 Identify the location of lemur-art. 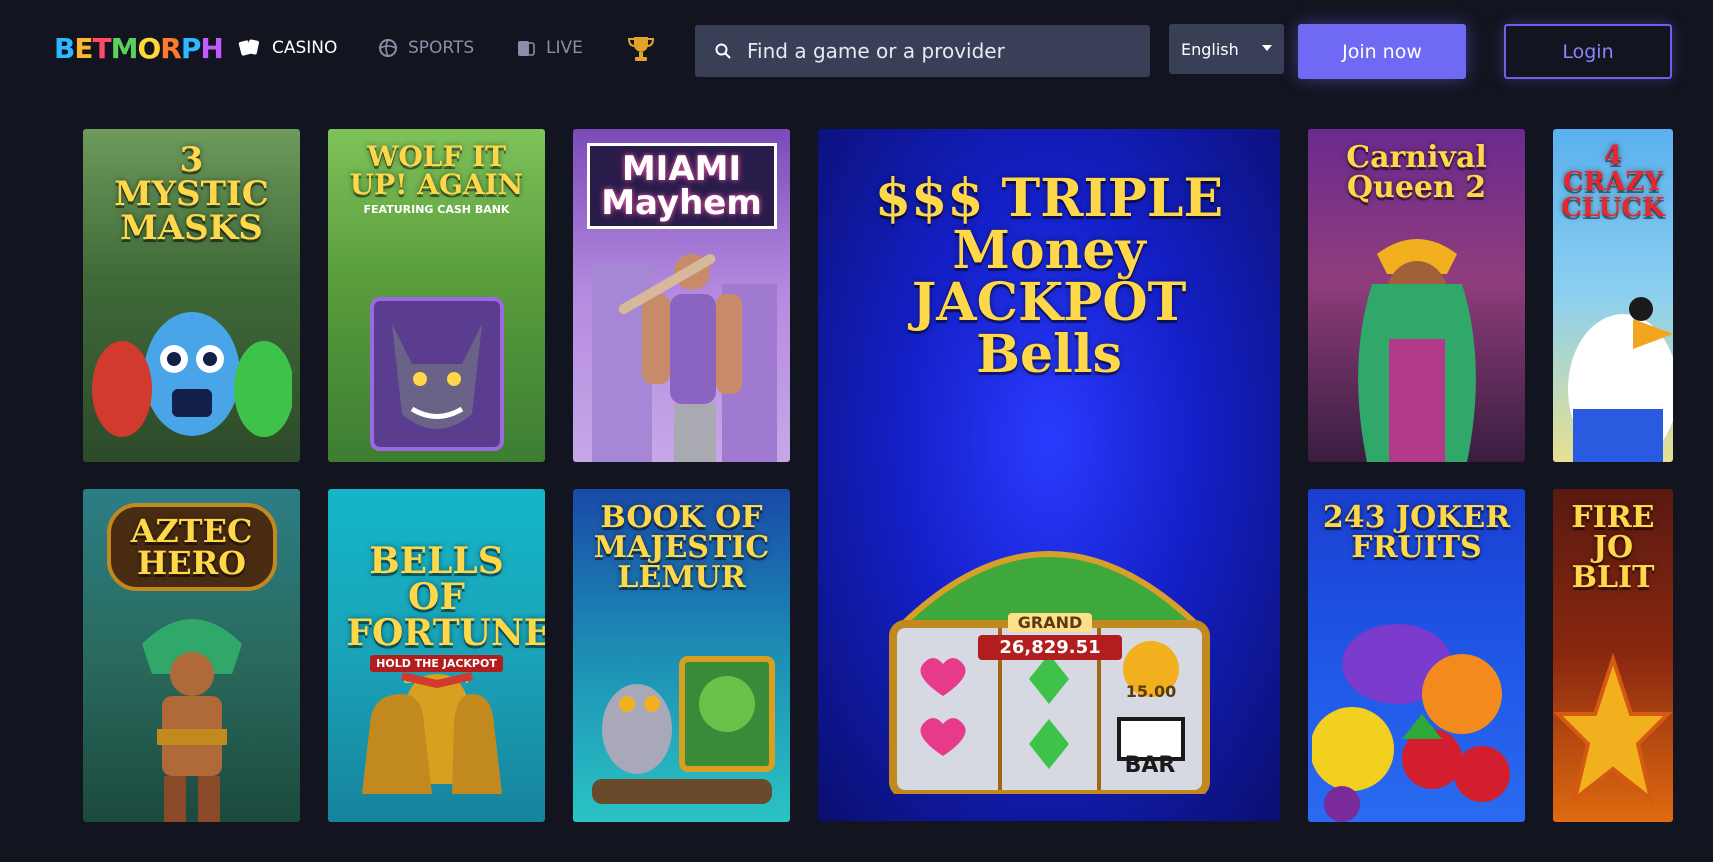
(683, 730).